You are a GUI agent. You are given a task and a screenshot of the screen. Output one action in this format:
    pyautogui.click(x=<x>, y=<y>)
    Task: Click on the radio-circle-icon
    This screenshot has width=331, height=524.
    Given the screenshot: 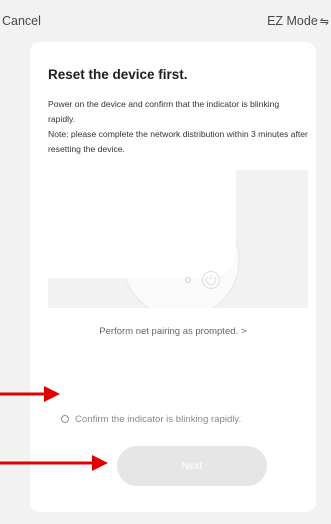 What is the action you would take?
    pyautogui.click(x=65, y=419)
    